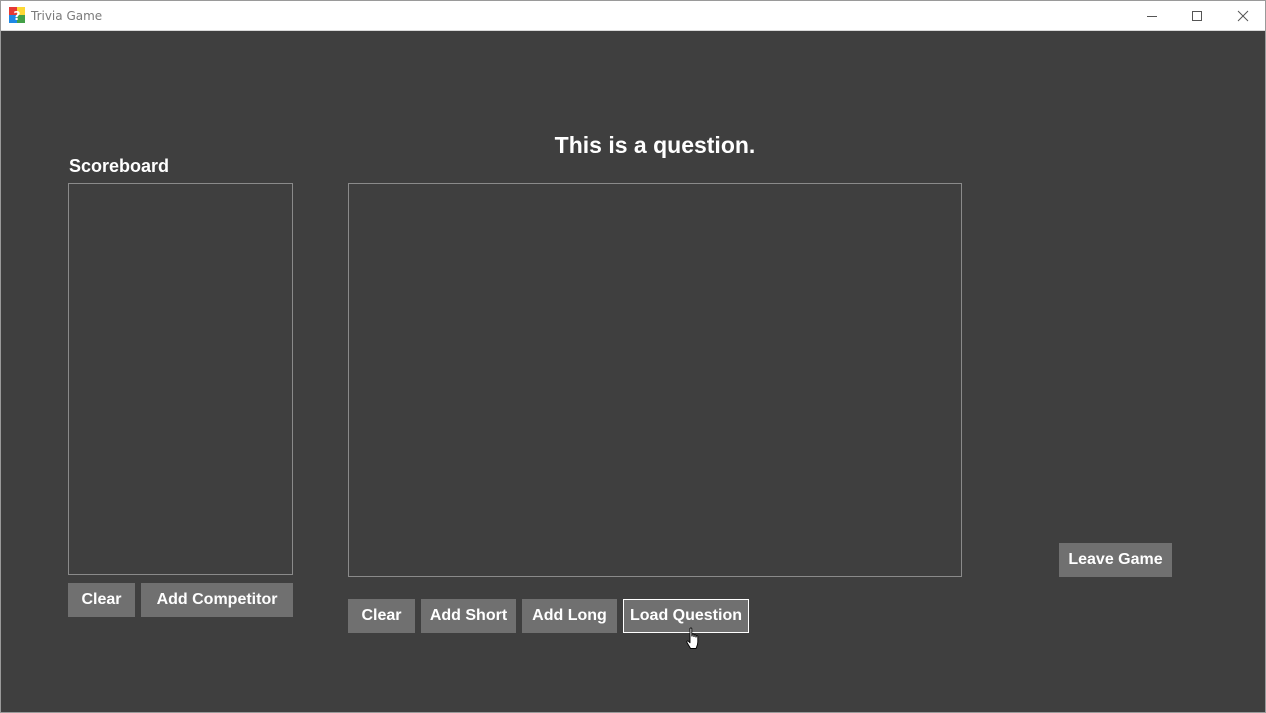  I want to click on minimize-button, so click(1152, 16).